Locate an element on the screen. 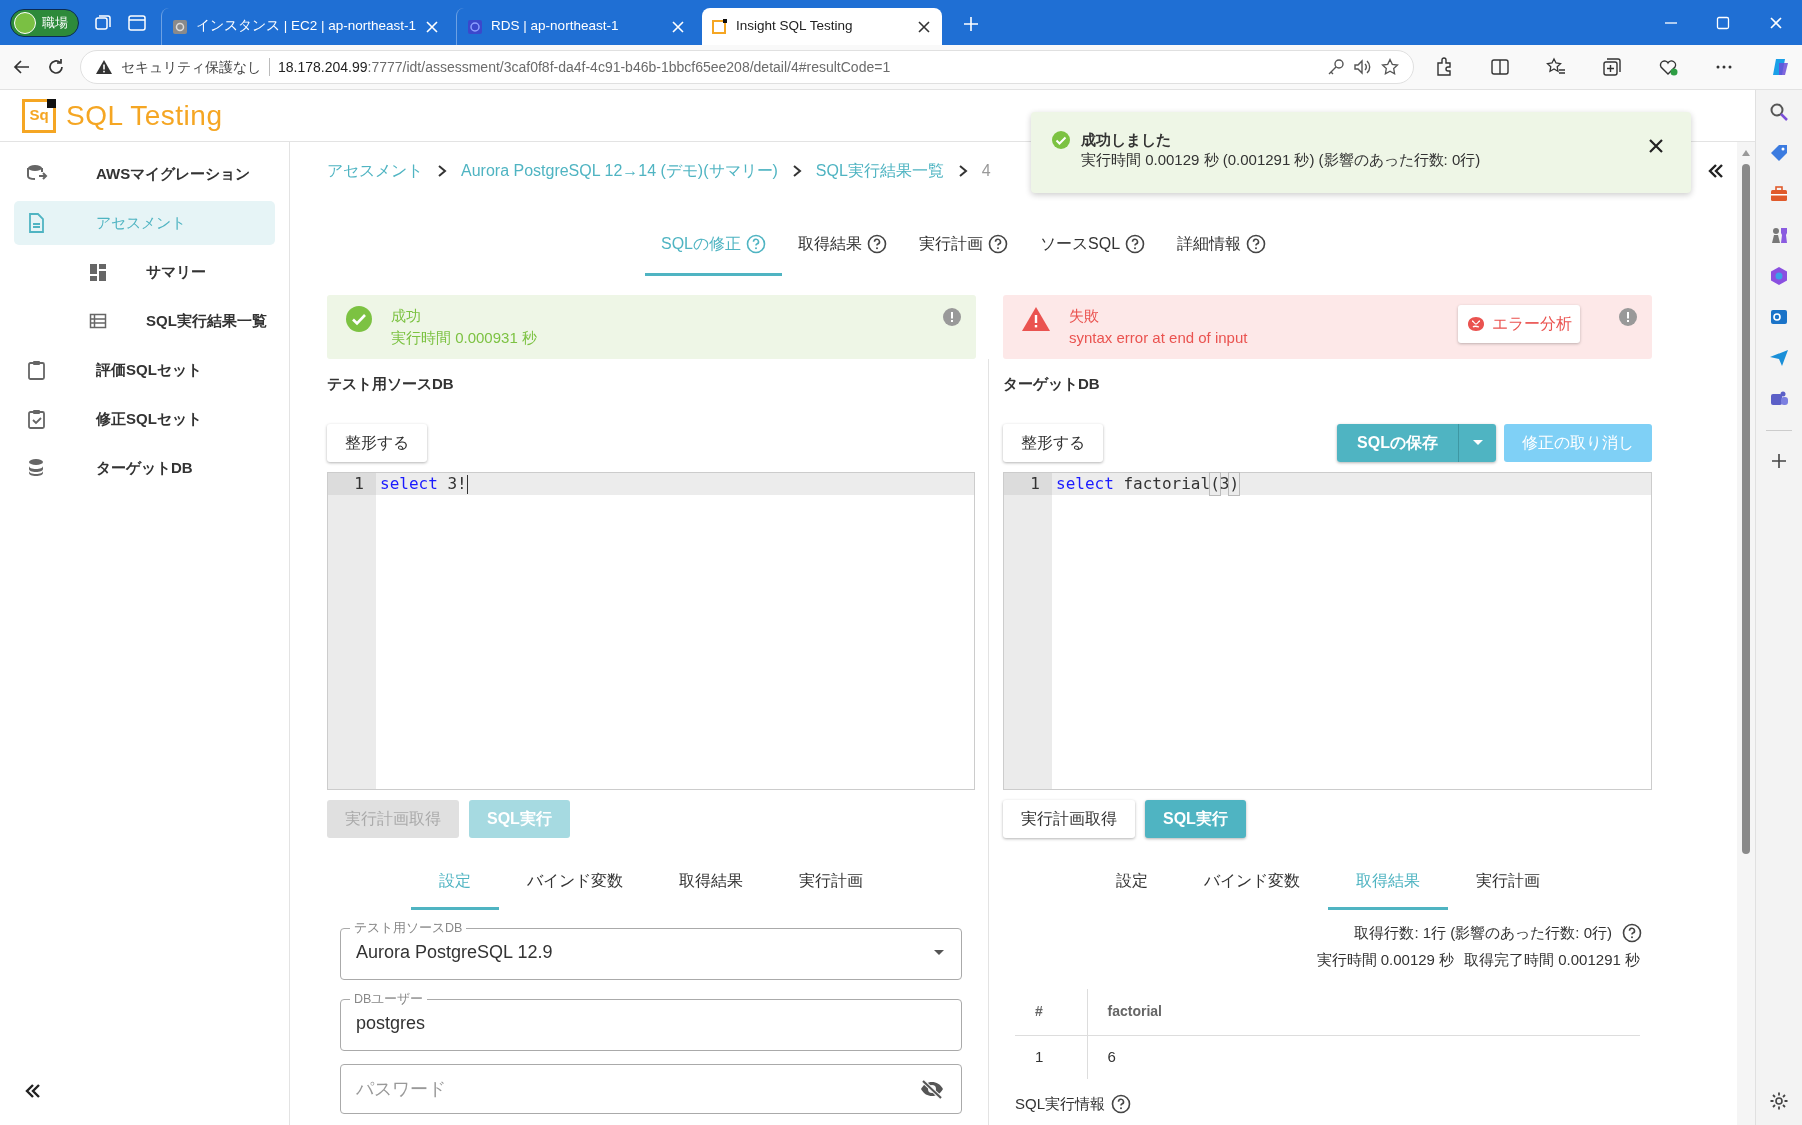 Image resolution: width=1802 pixels, height=1125 pixels. field-label: DBユーザー is located at coordinates (389, 999).